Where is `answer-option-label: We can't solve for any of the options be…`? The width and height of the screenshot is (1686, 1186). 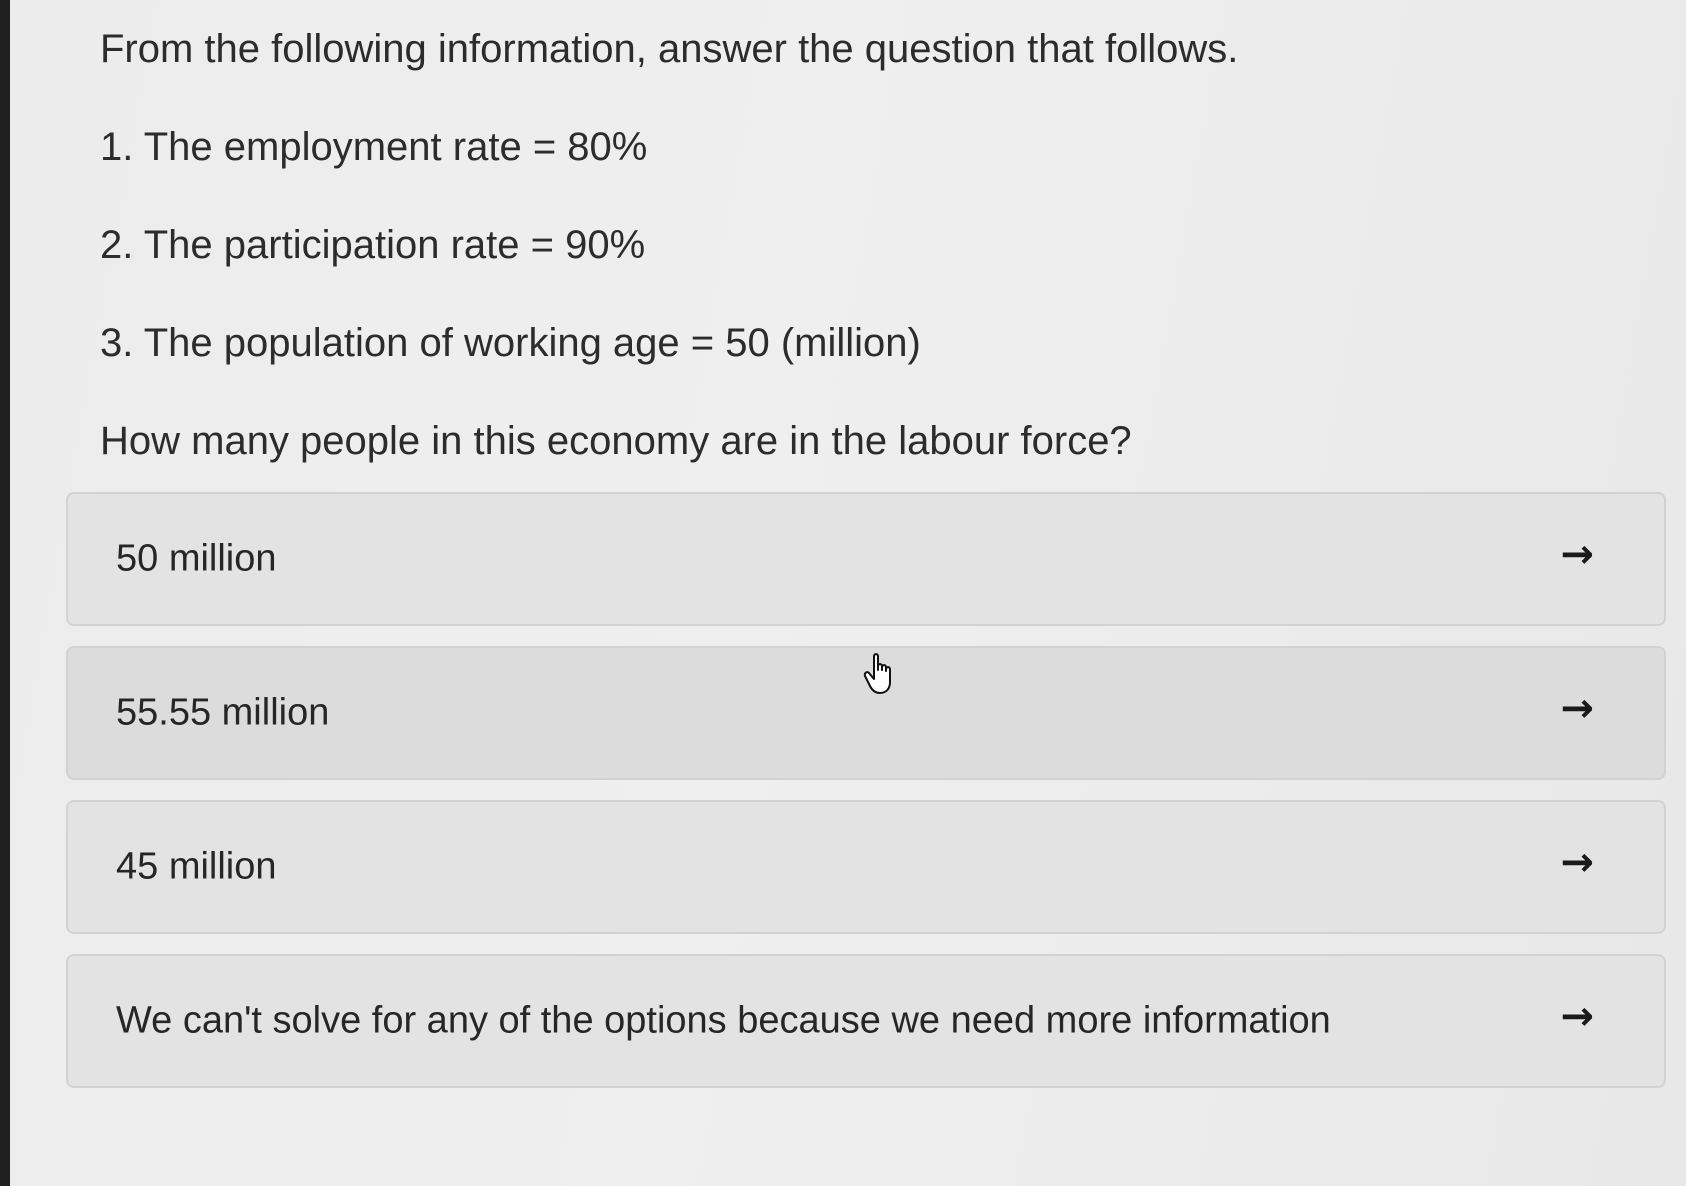
answer-option-label: We can't solve for any of the options be… is located at coordinates (723, 1020).